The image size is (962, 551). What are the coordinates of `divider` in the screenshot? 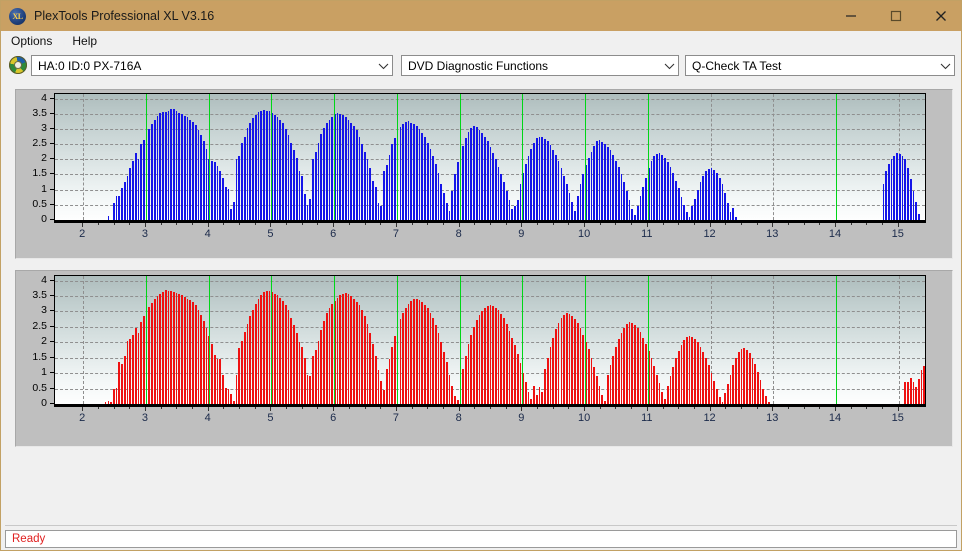 It's located at (481, 525).